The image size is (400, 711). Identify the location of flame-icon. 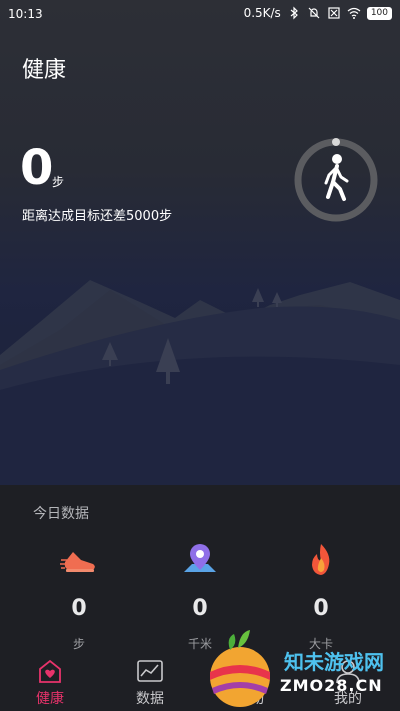
(321, 559).